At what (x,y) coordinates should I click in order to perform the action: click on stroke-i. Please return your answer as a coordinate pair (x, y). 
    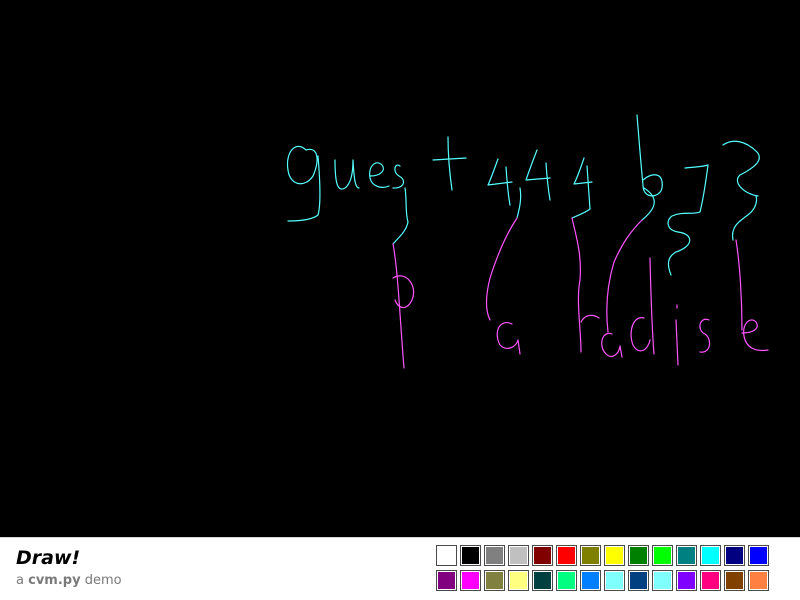
    Looking at the image, I should click on (677, 335).